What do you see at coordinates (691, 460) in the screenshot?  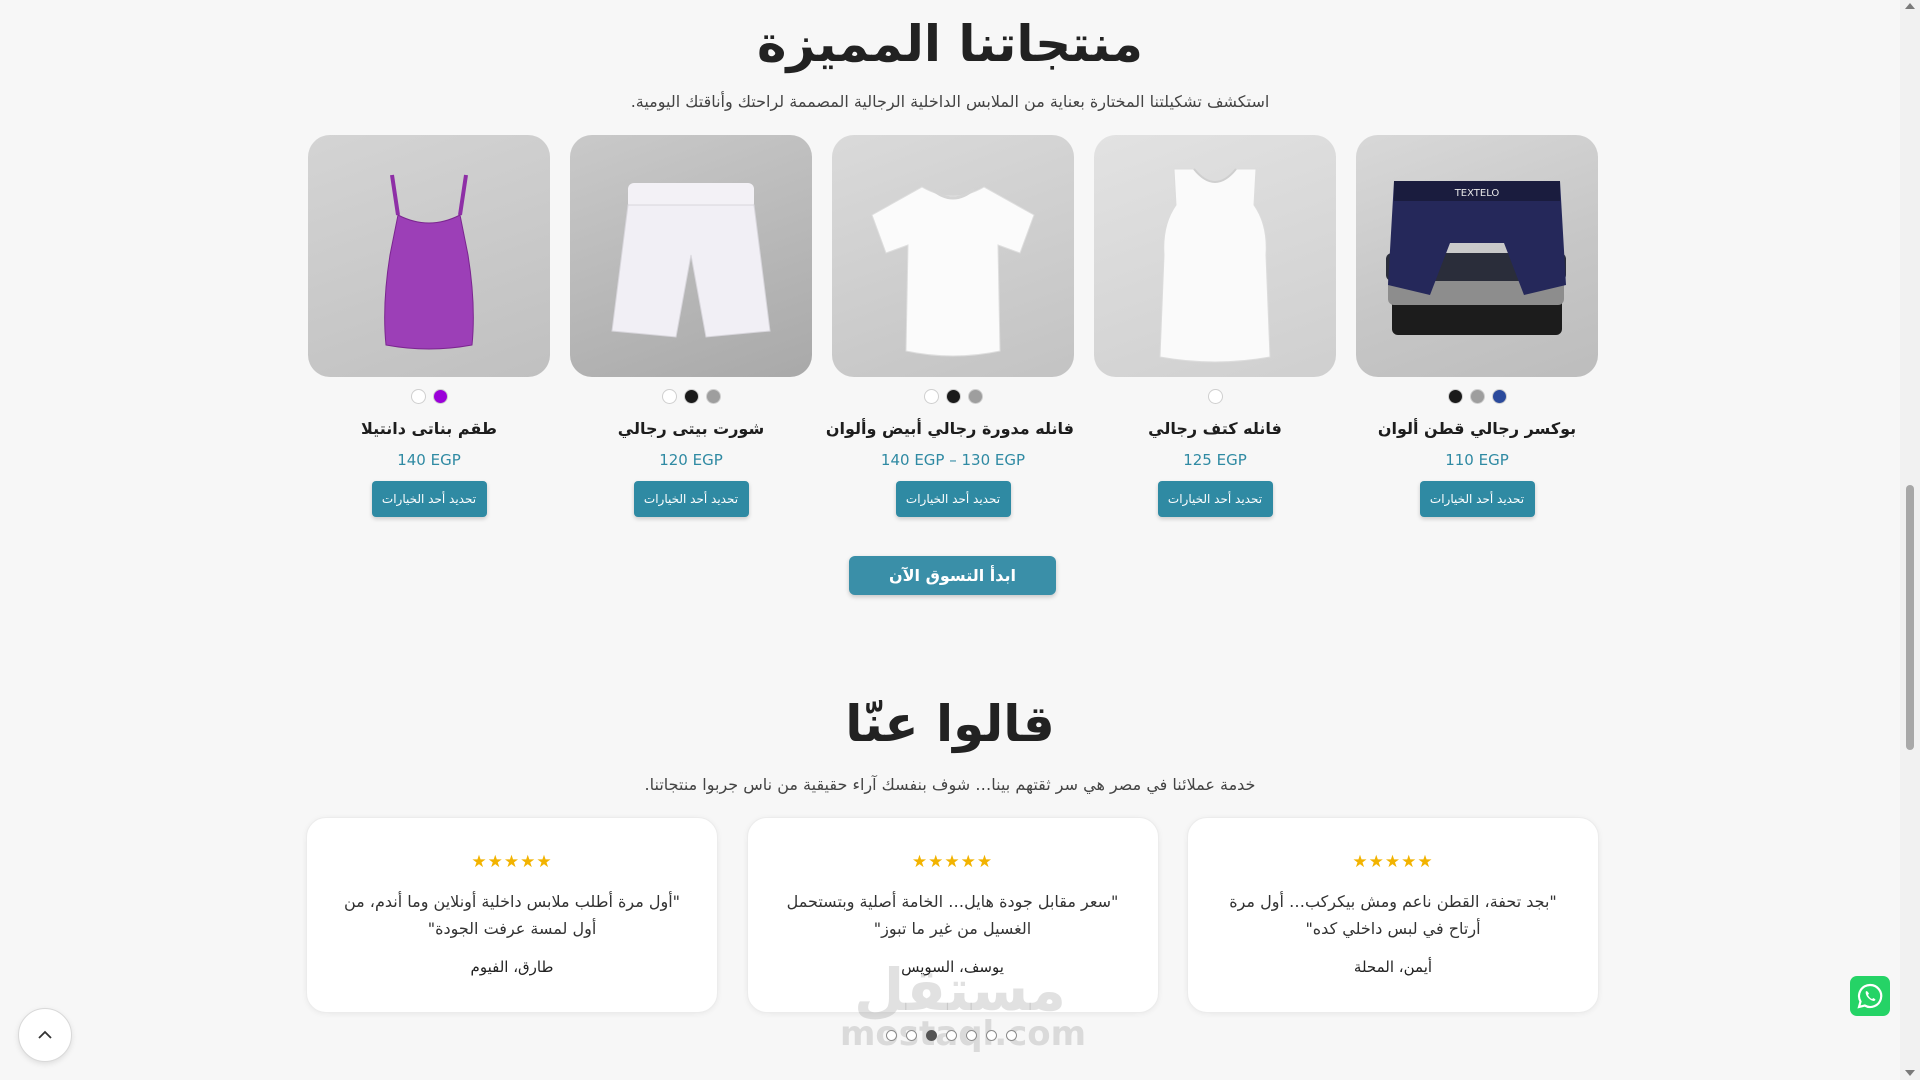 I see `product-price: 120 EGP` at bounding box center [691, 460].